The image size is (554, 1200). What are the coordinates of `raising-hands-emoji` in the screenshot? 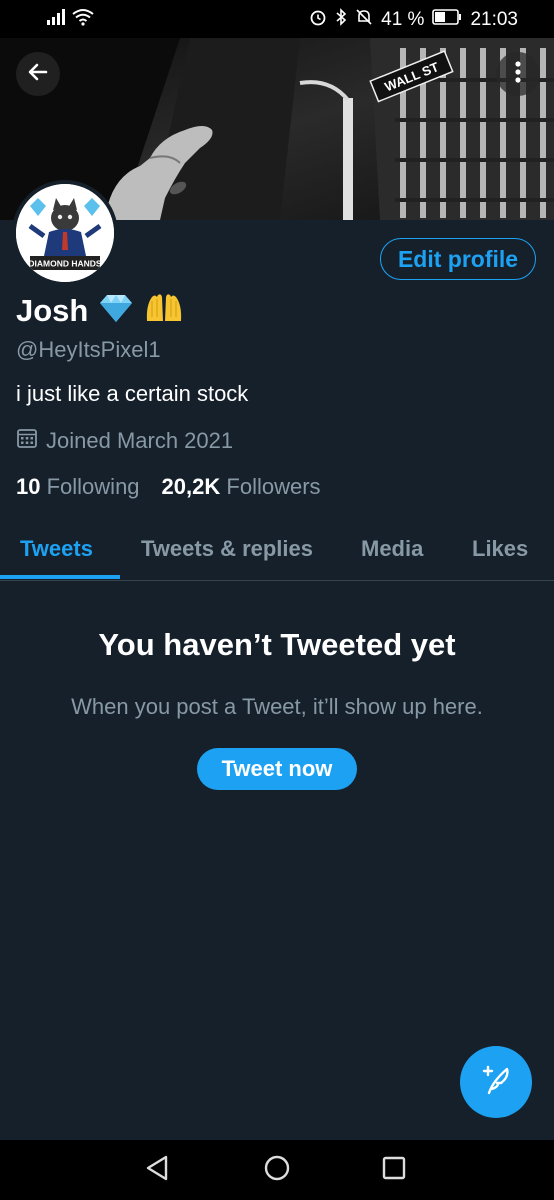 It's located at (164, 310).